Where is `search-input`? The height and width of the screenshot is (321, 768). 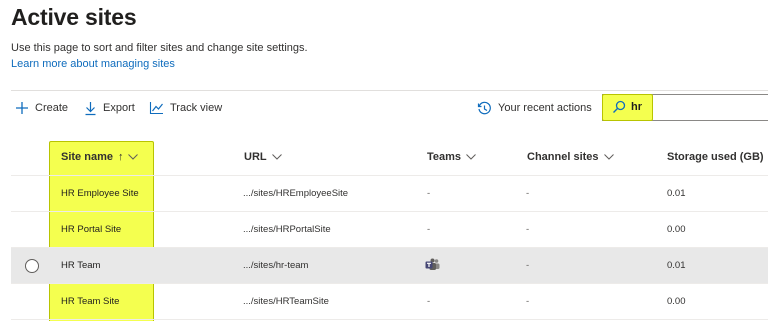 search-input is located at coordinates (691, 107).